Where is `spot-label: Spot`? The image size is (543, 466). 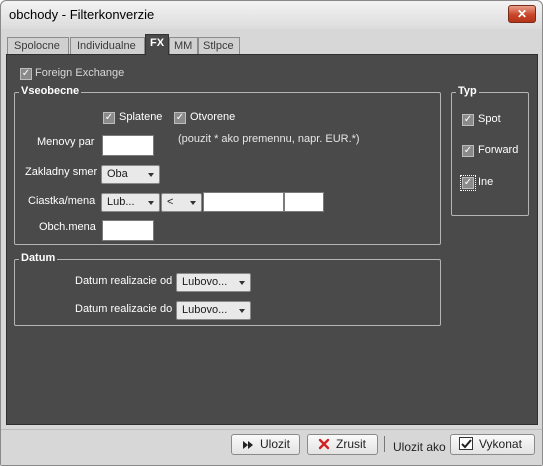
spot-label: Spot is located at coordinates (489, 119).